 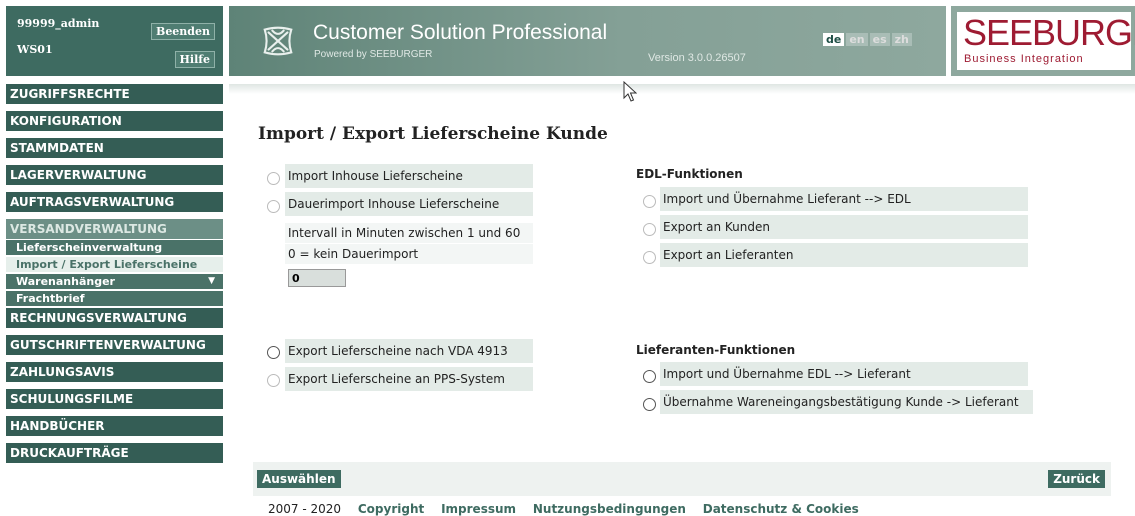 I want to click on option-edl-export-kunden: Export an Kunden, so click(x=844, y=227).